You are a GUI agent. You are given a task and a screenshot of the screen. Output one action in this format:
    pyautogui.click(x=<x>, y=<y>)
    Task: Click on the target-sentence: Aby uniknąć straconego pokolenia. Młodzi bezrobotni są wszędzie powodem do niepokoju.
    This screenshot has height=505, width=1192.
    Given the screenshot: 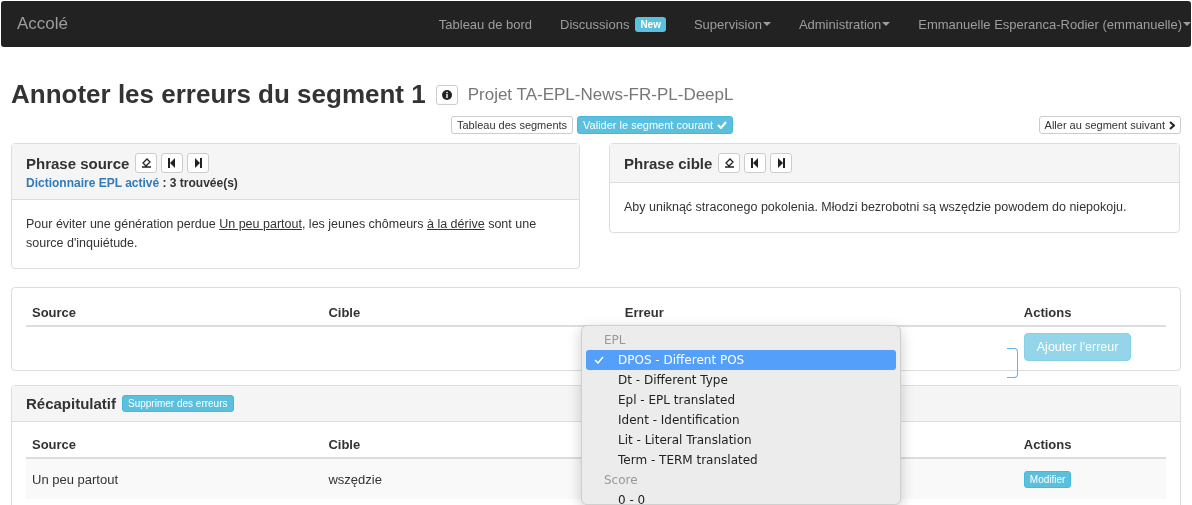 What is the action you would take?
    pyautogui.click(x=876, y=207)
    